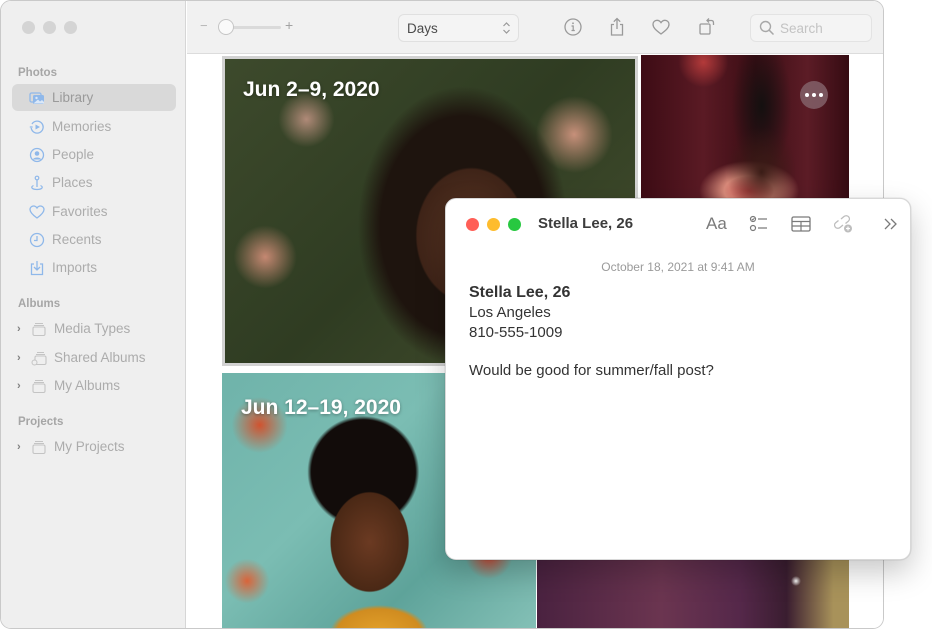  What do you see at coordinates (289, 25) in the screenshot?
I see `zoom-in-button: +` at bounding box center [289, 25].